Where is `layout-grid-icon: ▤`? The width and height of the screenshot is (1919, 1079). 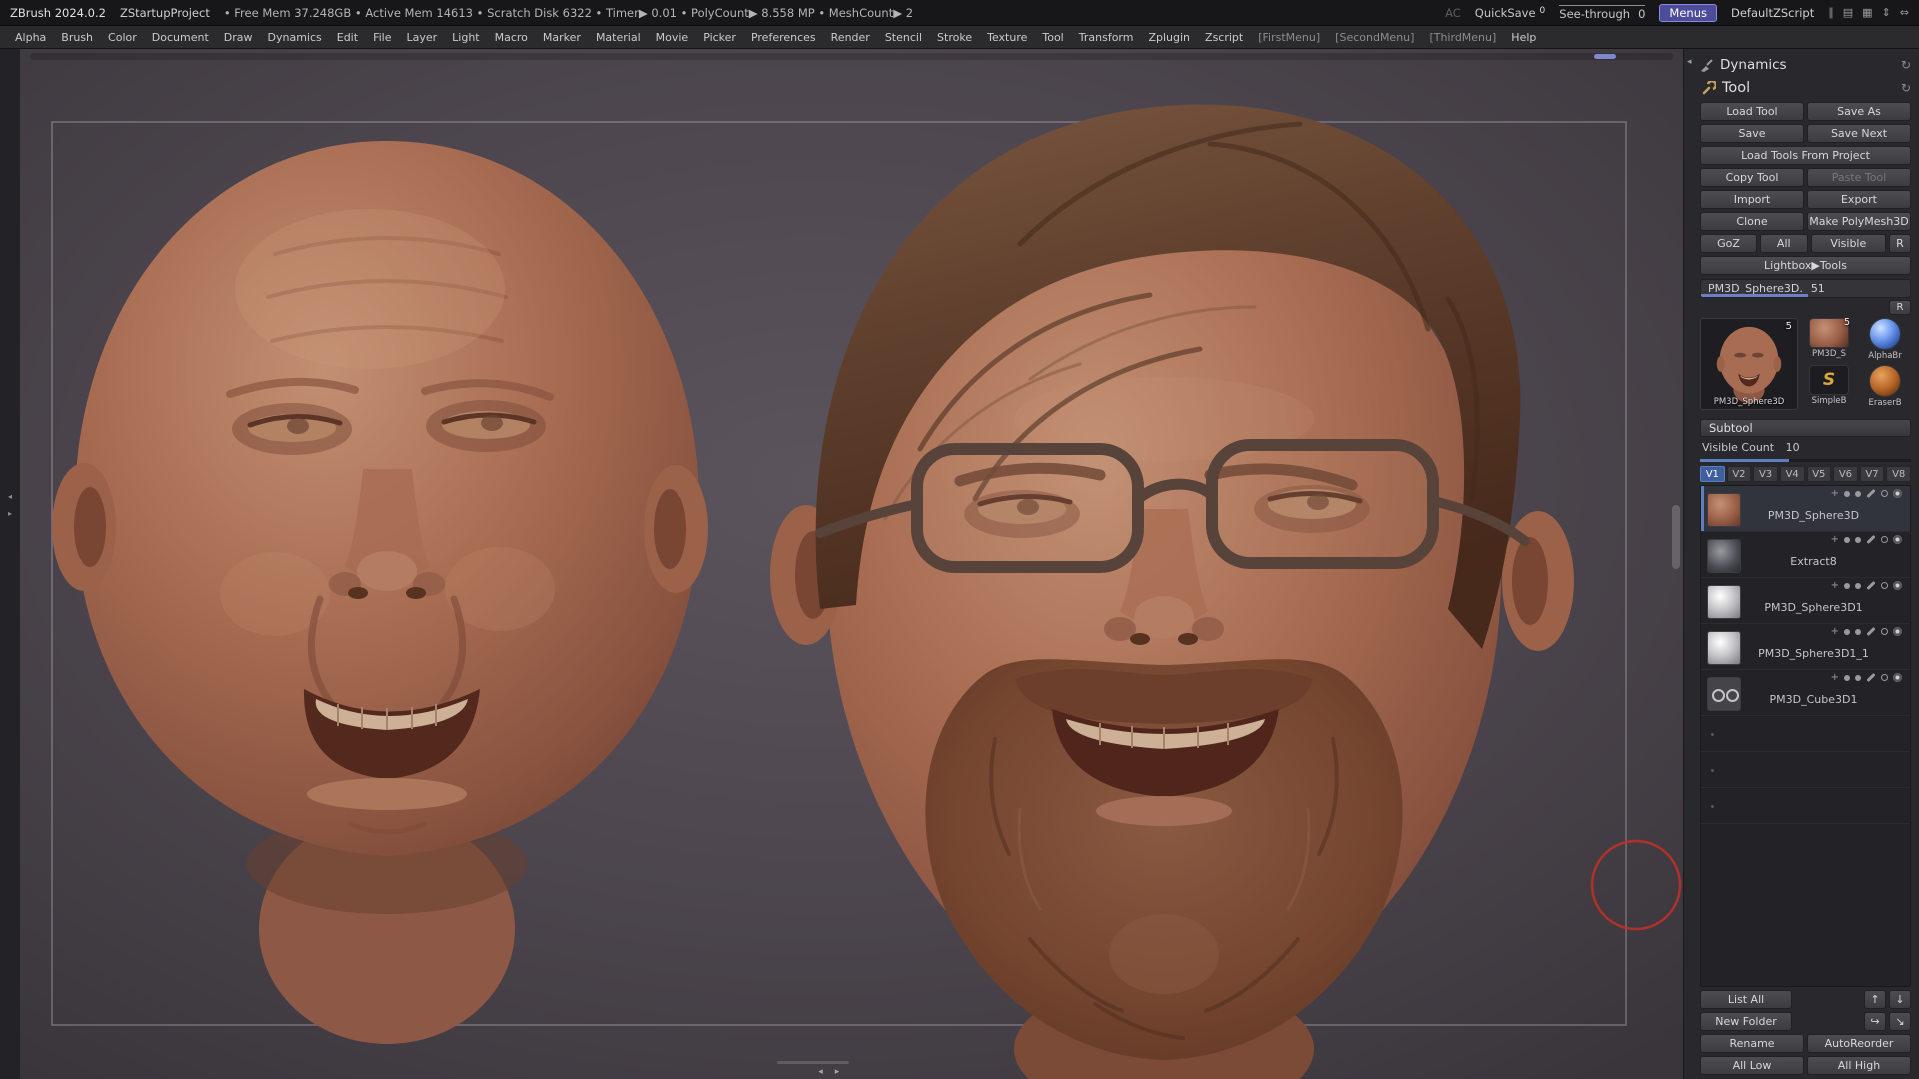
layout-grid-icon: ▤ is located at coordinates (1848, 12).